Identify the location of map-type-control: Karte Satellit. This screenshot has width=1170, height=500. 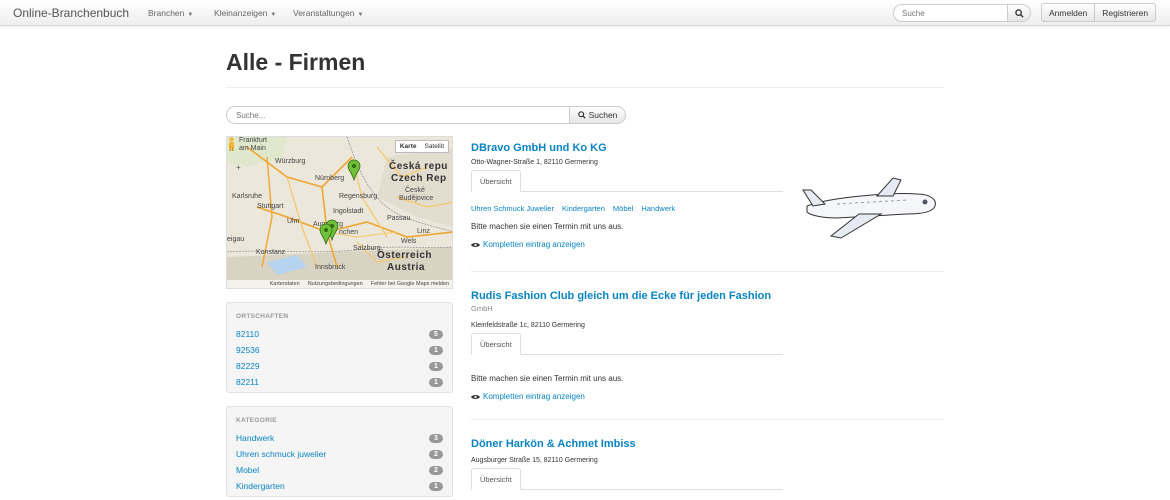
(421, 146).